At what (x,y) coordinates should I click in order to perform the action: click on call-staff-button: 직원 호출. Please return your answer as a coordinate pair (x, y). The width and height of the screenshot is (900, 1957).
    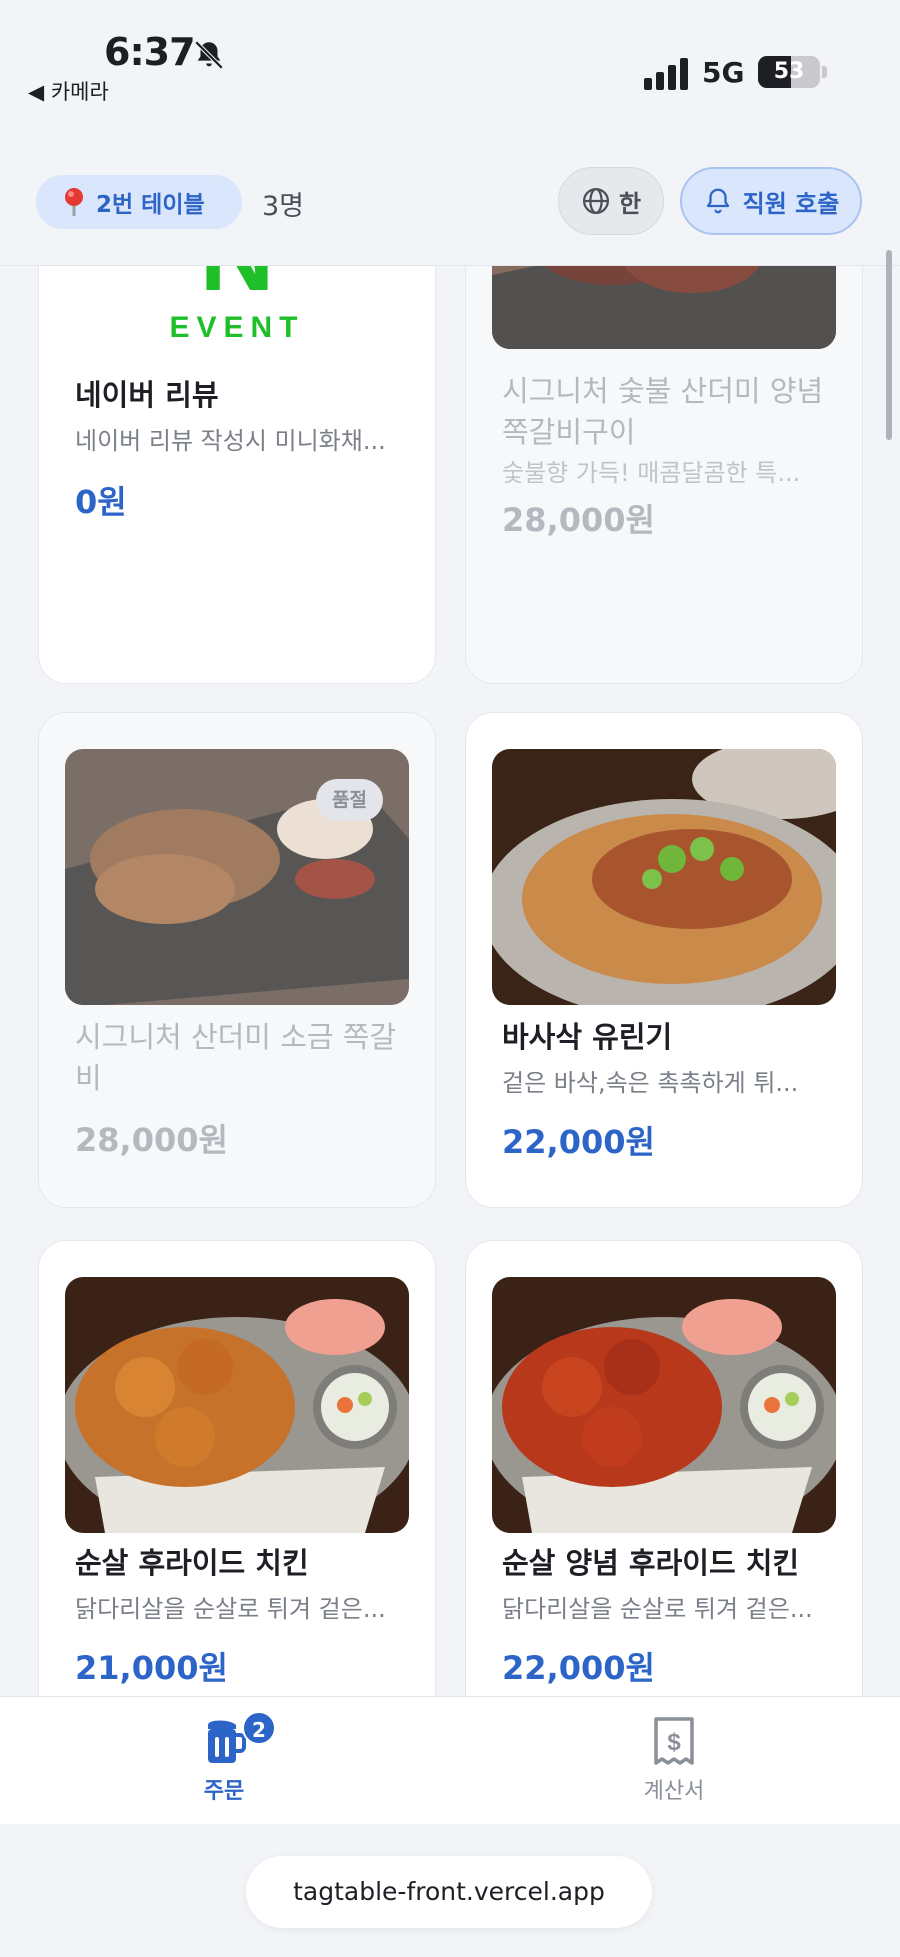
    Looking at the image, I should click on (771, 201).